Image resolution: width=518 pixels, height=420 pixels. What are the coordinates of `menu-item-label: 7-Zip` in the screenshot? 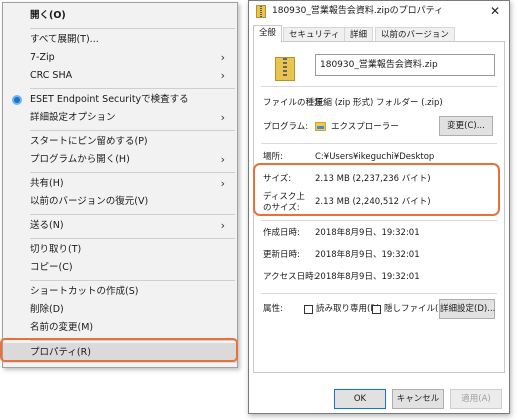 It's located at (42, 57).